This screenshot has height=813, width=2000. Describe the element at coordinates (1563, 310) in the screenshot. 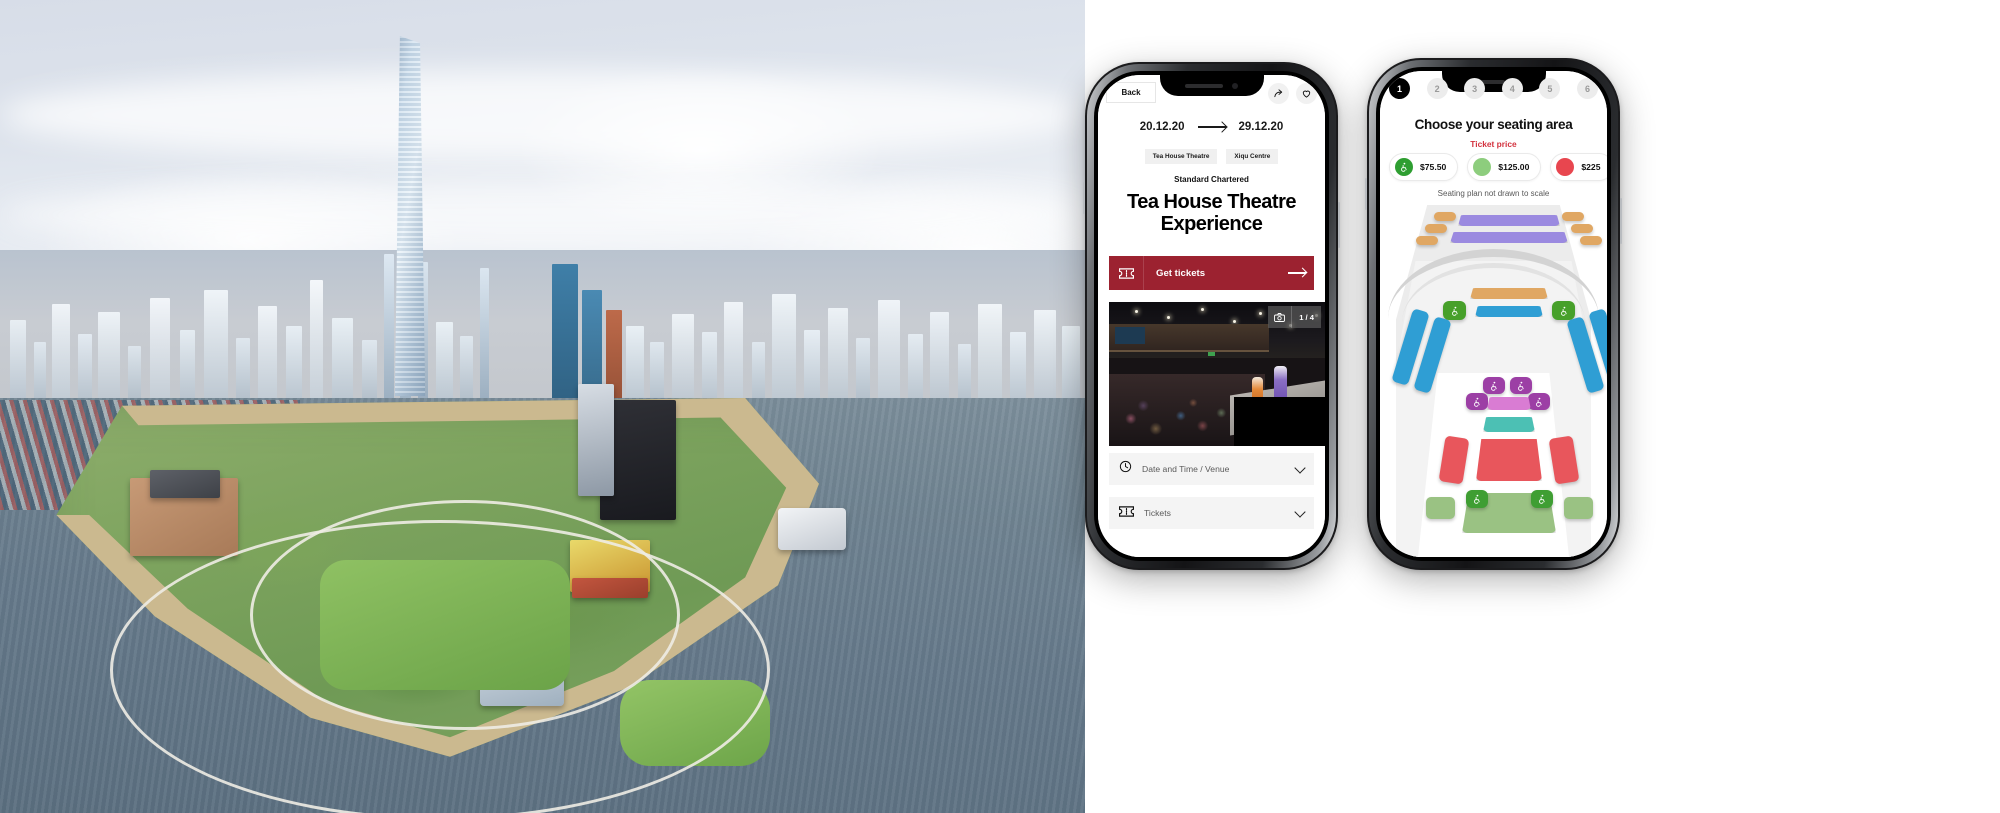

I see `accessible-block-circle-right` at that location.